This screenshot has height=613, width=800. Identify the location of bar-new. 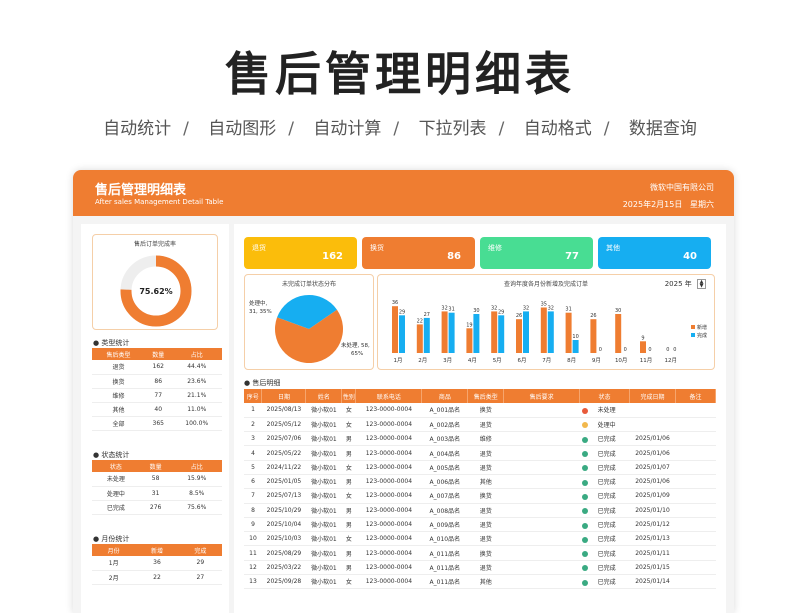
(643, 347).